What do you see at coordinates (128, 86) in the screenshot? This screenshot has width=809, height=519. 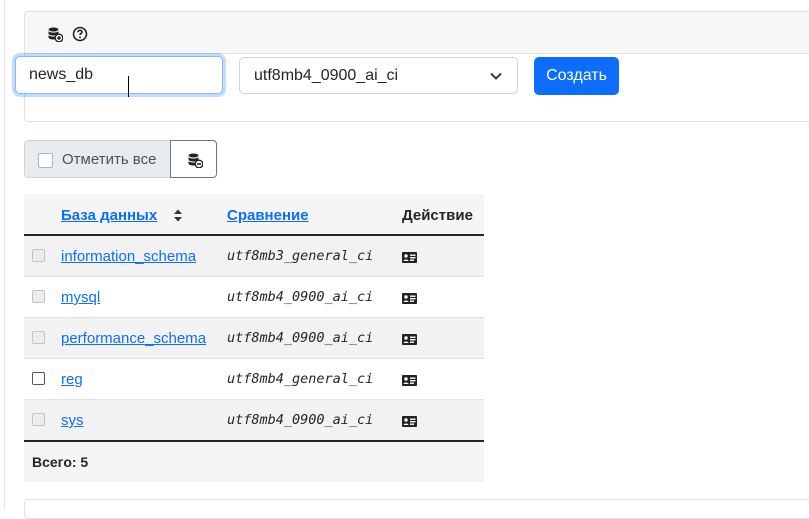 I see `text-cursor` at bounding box center [128, 86].